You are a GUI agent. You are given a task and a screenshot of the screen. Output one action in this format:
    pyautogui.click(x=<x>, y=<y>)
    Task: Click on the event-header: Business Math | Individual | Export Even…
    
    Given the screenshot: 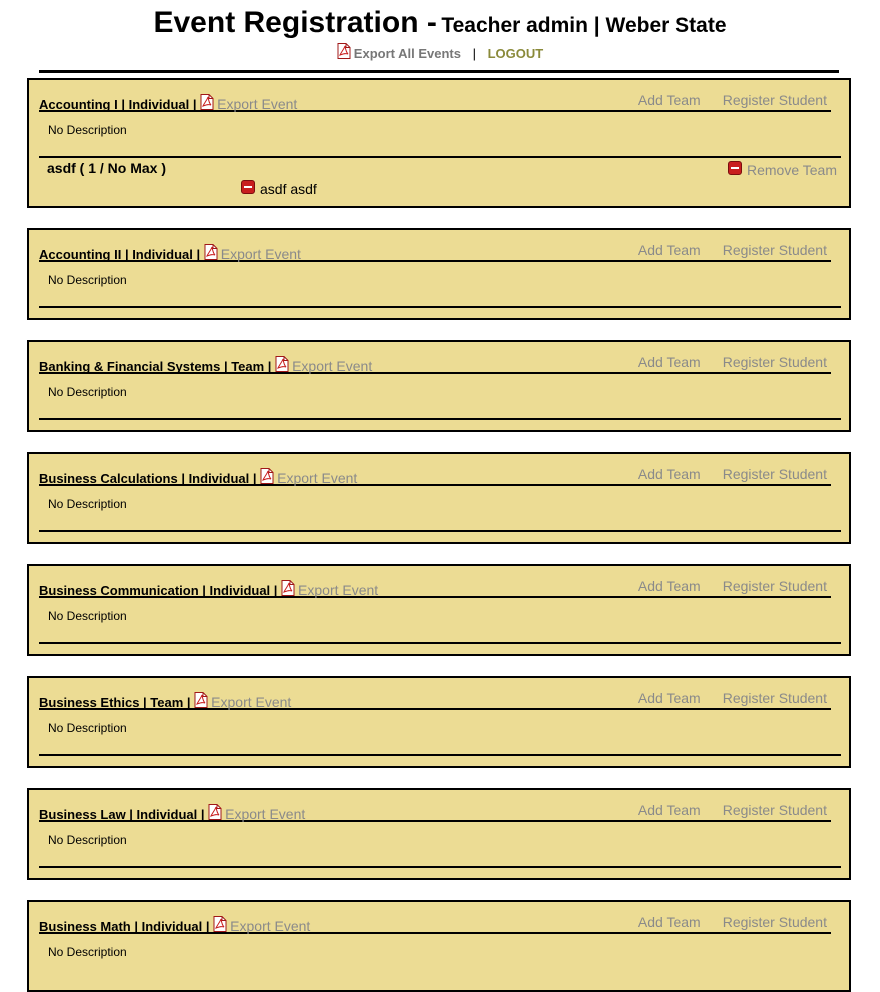 What is the action you would take?
    pyautogui.click(x=435, y=923)
    